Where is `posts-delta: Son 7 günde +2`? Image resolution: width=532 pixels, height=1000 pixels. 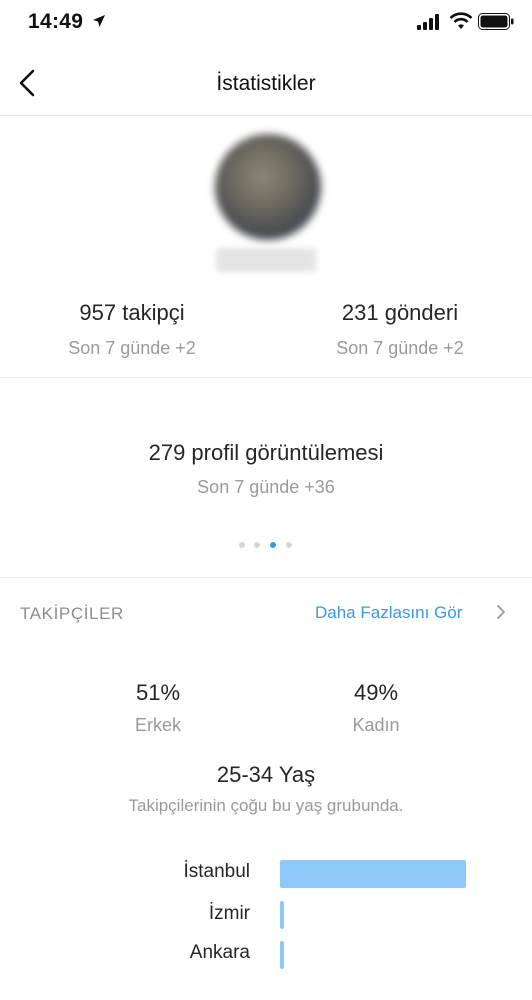 posts-delta: Son 7 günde +2 is located at coordinates (400, 348).